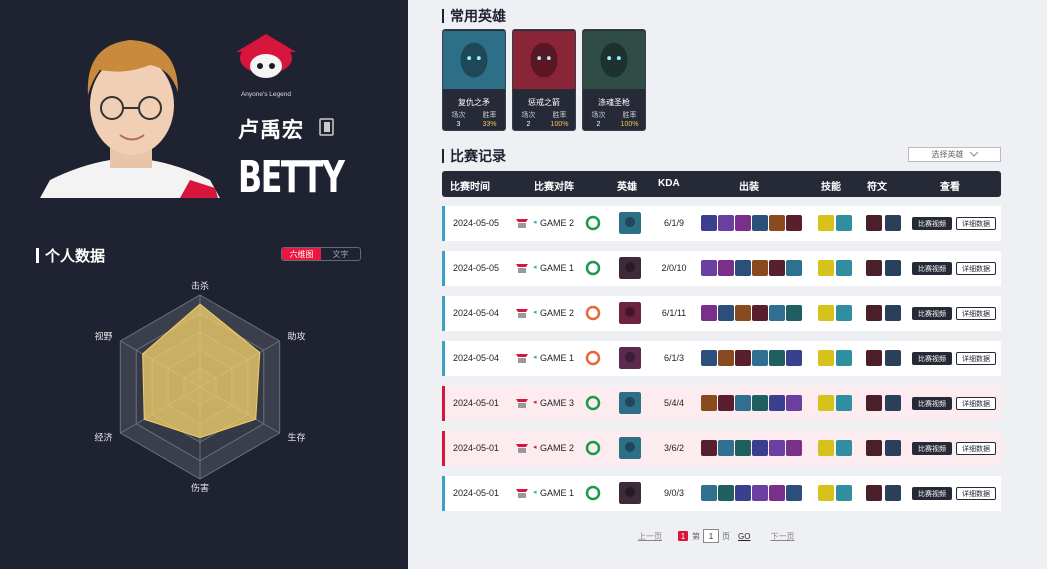  Describe the element at coordinates (474, 80) in the screenshot. I see `hero-card: 复仇之矛 场次 3 胜率 33%` at that location.